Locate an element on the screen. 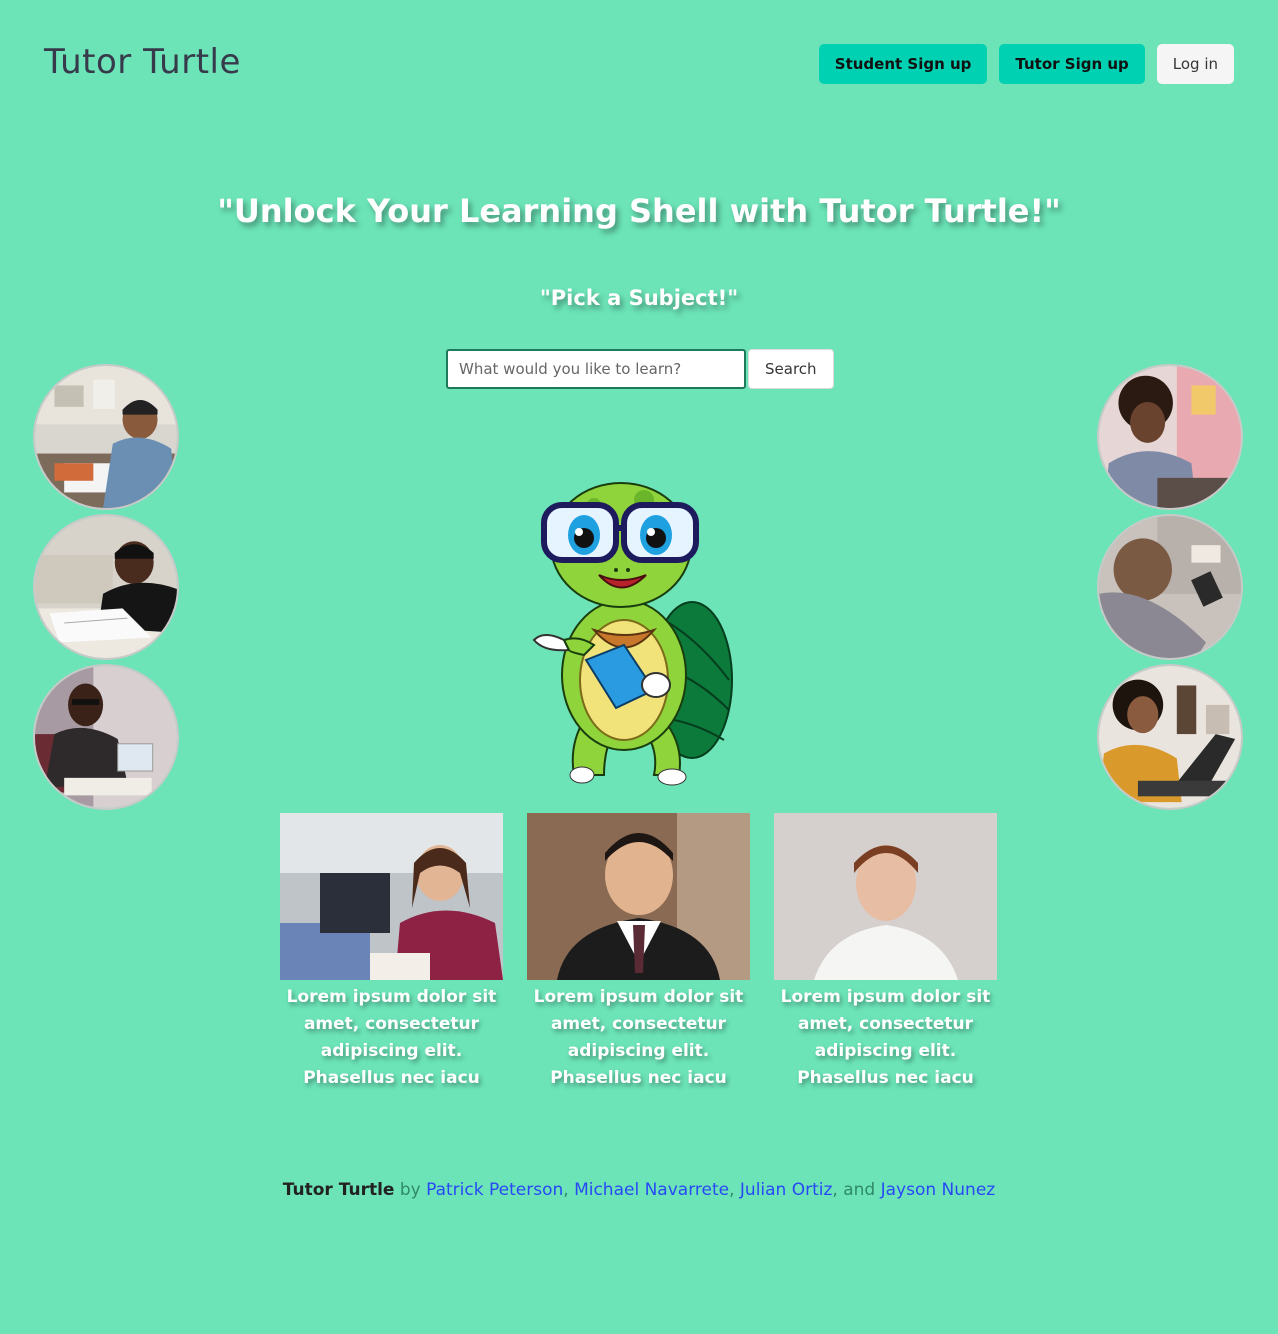 The width and height of the screenshot is (1278, 1334). footer-sep-1: , is located at coordinates (569, 1190).